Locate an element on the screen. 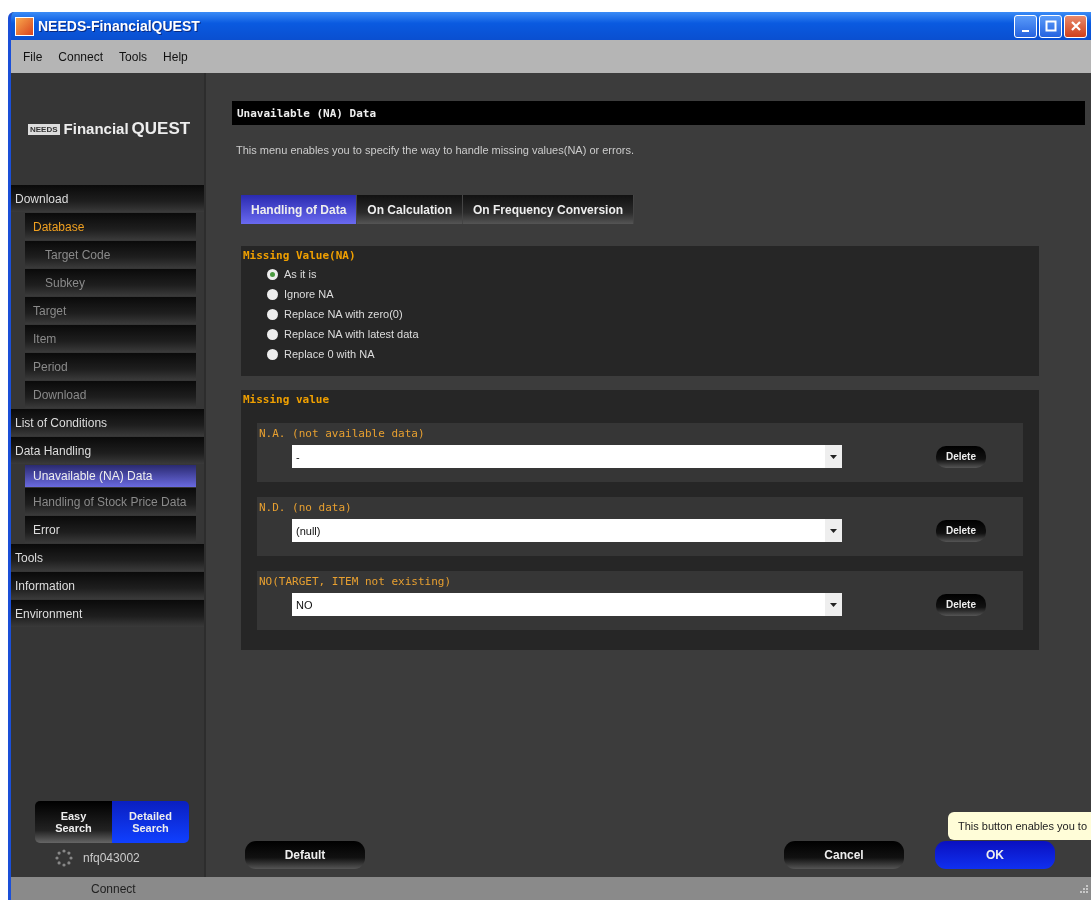 The width and height of the screenshot is (1091, 900). dropdown-field: (null) is located at coordinates (567, 530).